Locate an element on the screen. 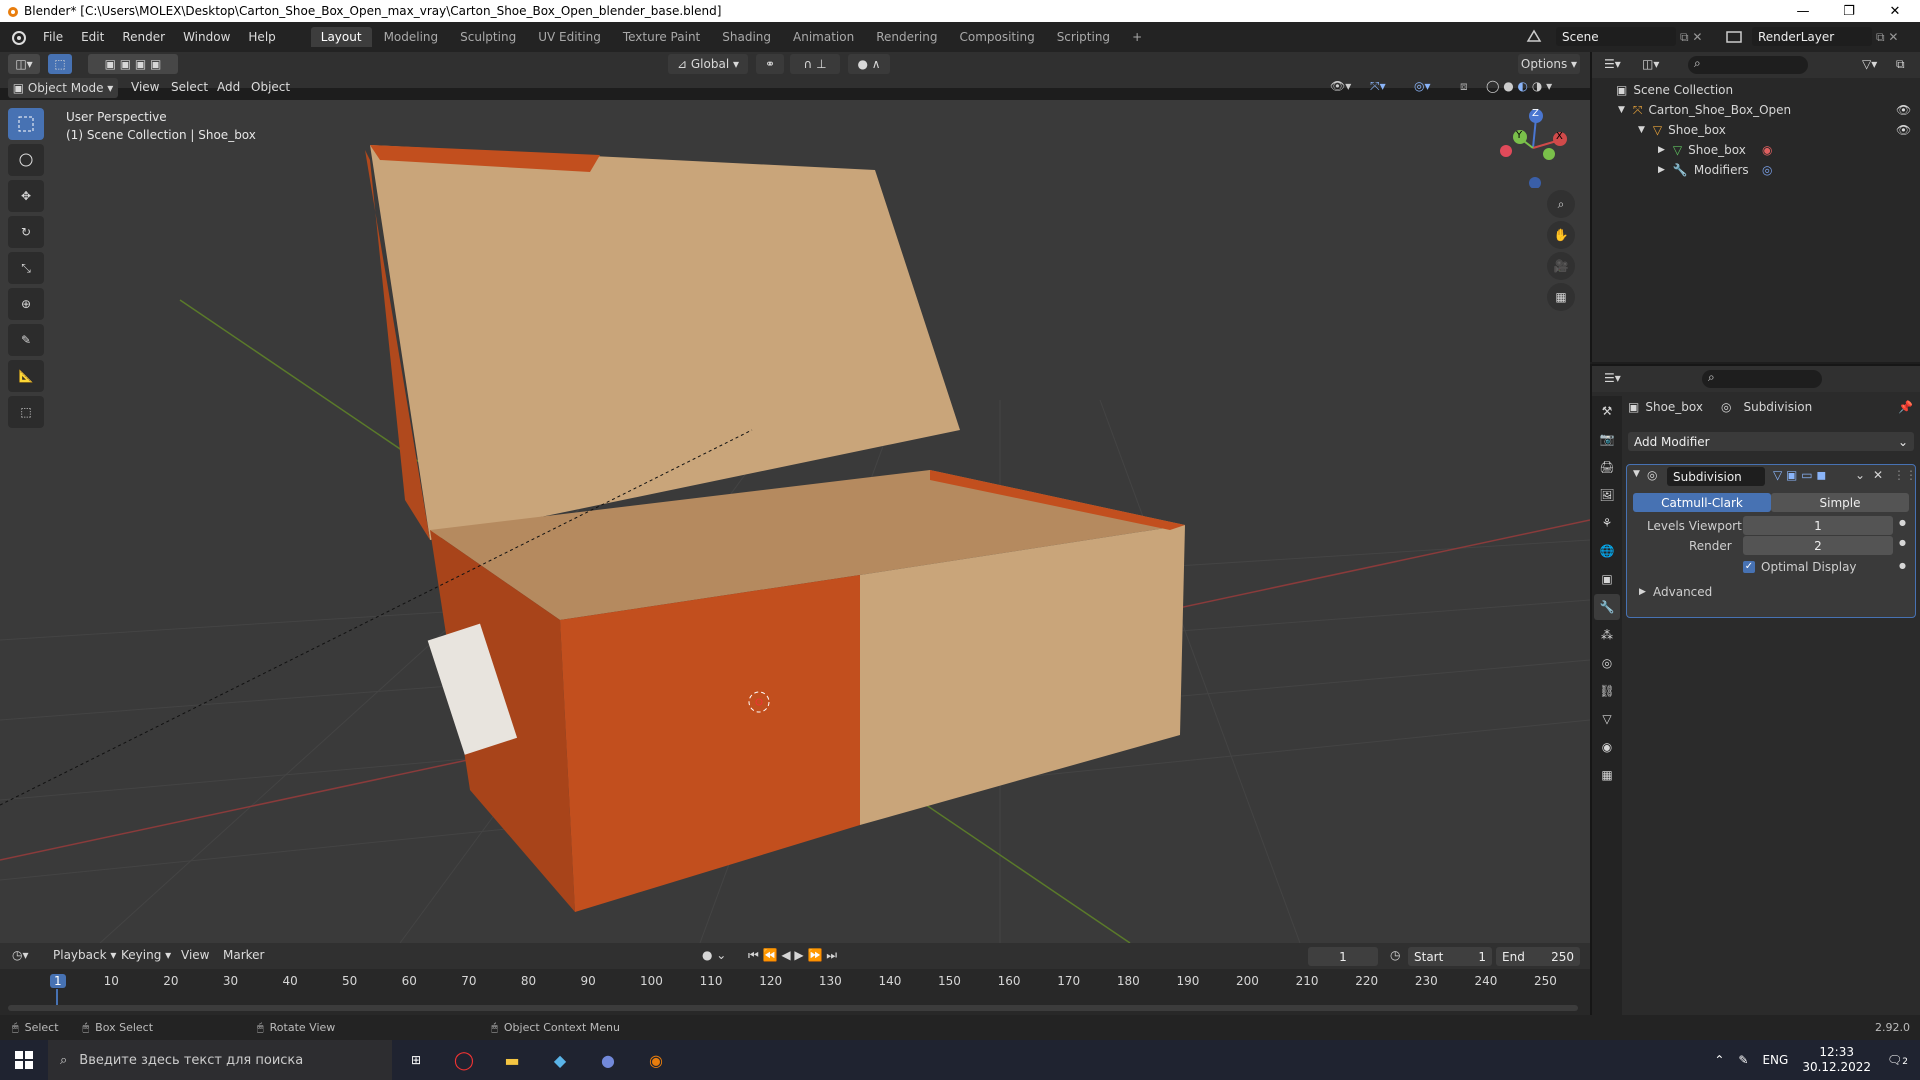  outliner-row-collection: ▼ ⤧ Carton_Shoe_Box_Open 👁 is located at coordinates (1755, 110).